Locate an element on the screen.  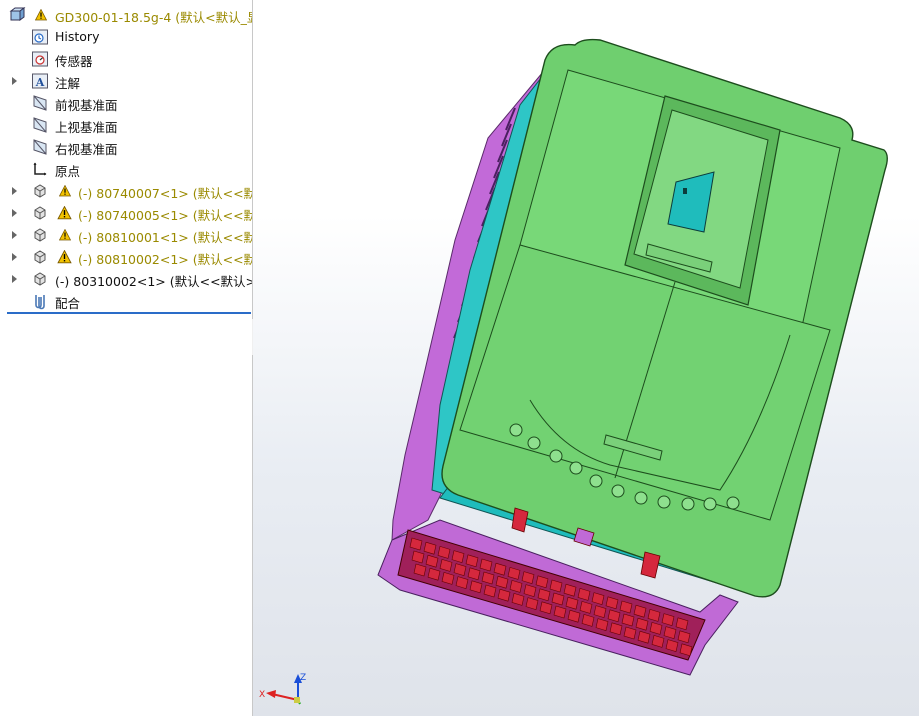
tree-item-label: (-) 80810001<1> (默认<<默认>_显 is located at coordinates (165, 237).